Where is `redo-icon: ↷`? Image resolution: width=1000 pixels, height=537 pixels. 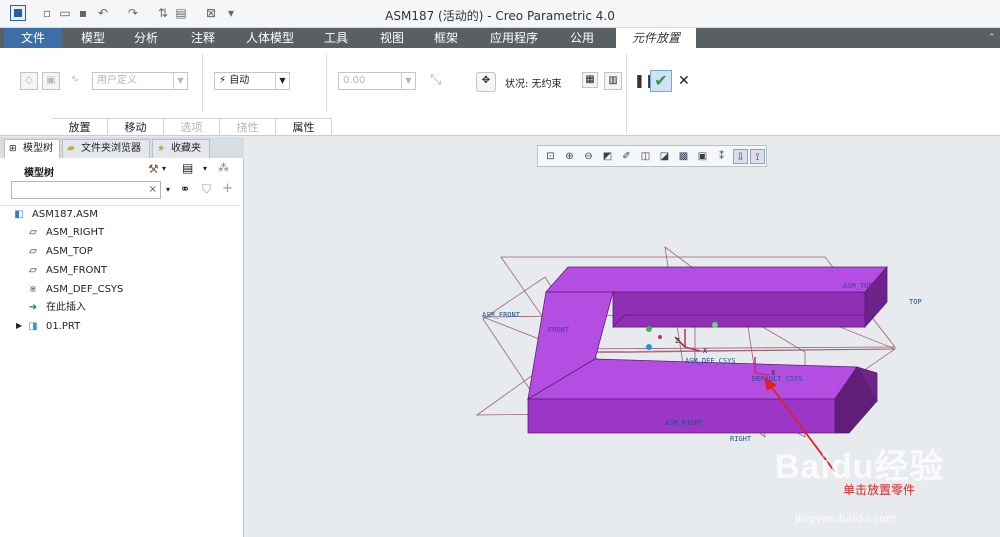
redo-icon: ↷ is located at coordinates (133, 13).